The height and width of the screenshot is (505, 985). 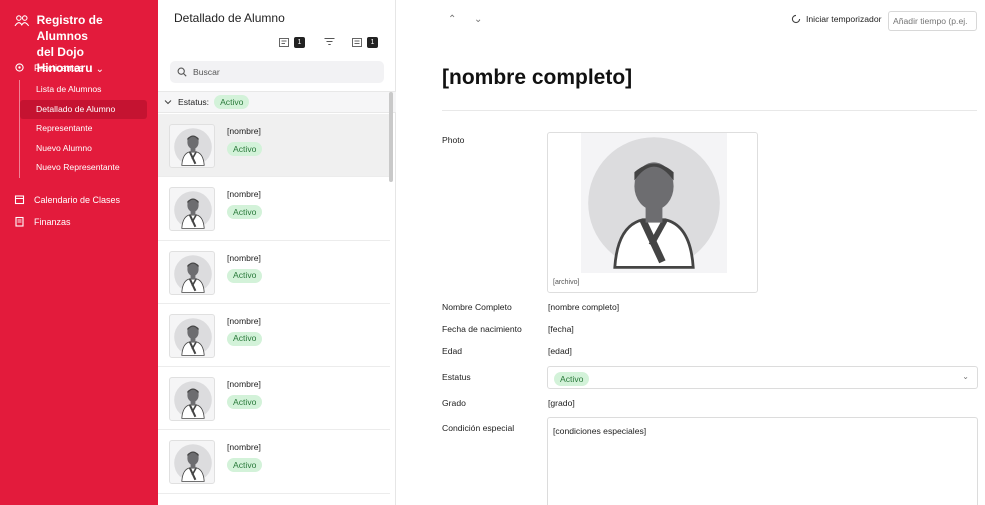 What do you see at coordinates (277, 102) in the screenshot?
I see `group-header: Estatus: Activo` at bounding box center [277, 102].